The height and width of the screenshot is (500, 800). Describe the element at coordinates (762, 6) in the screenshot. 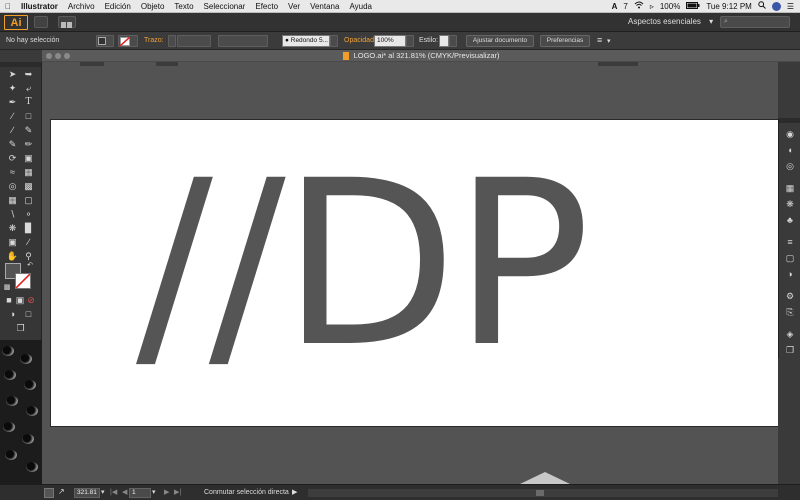

I see `spotlight-icon` at that location.